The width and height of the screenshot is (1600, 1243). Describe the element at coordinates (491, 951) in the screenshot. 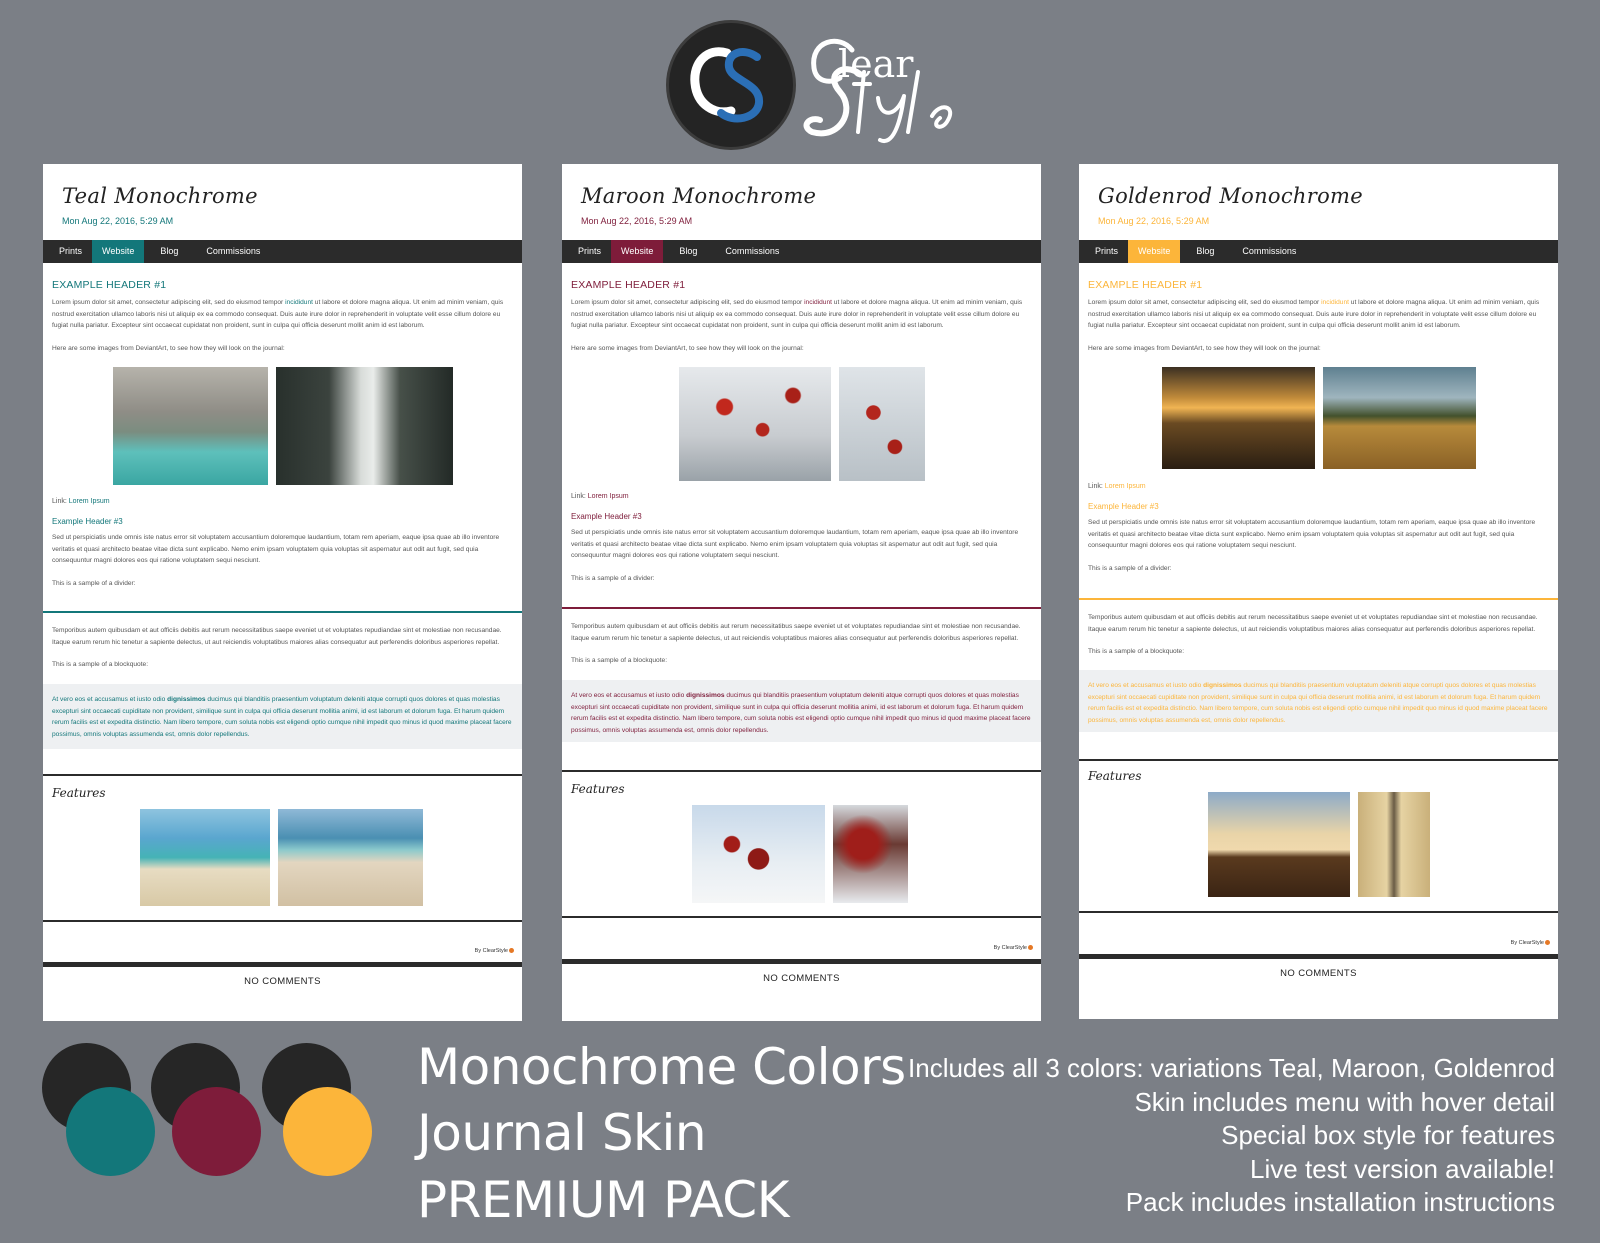

I see `credit-text: By ClearStyle` at that location.